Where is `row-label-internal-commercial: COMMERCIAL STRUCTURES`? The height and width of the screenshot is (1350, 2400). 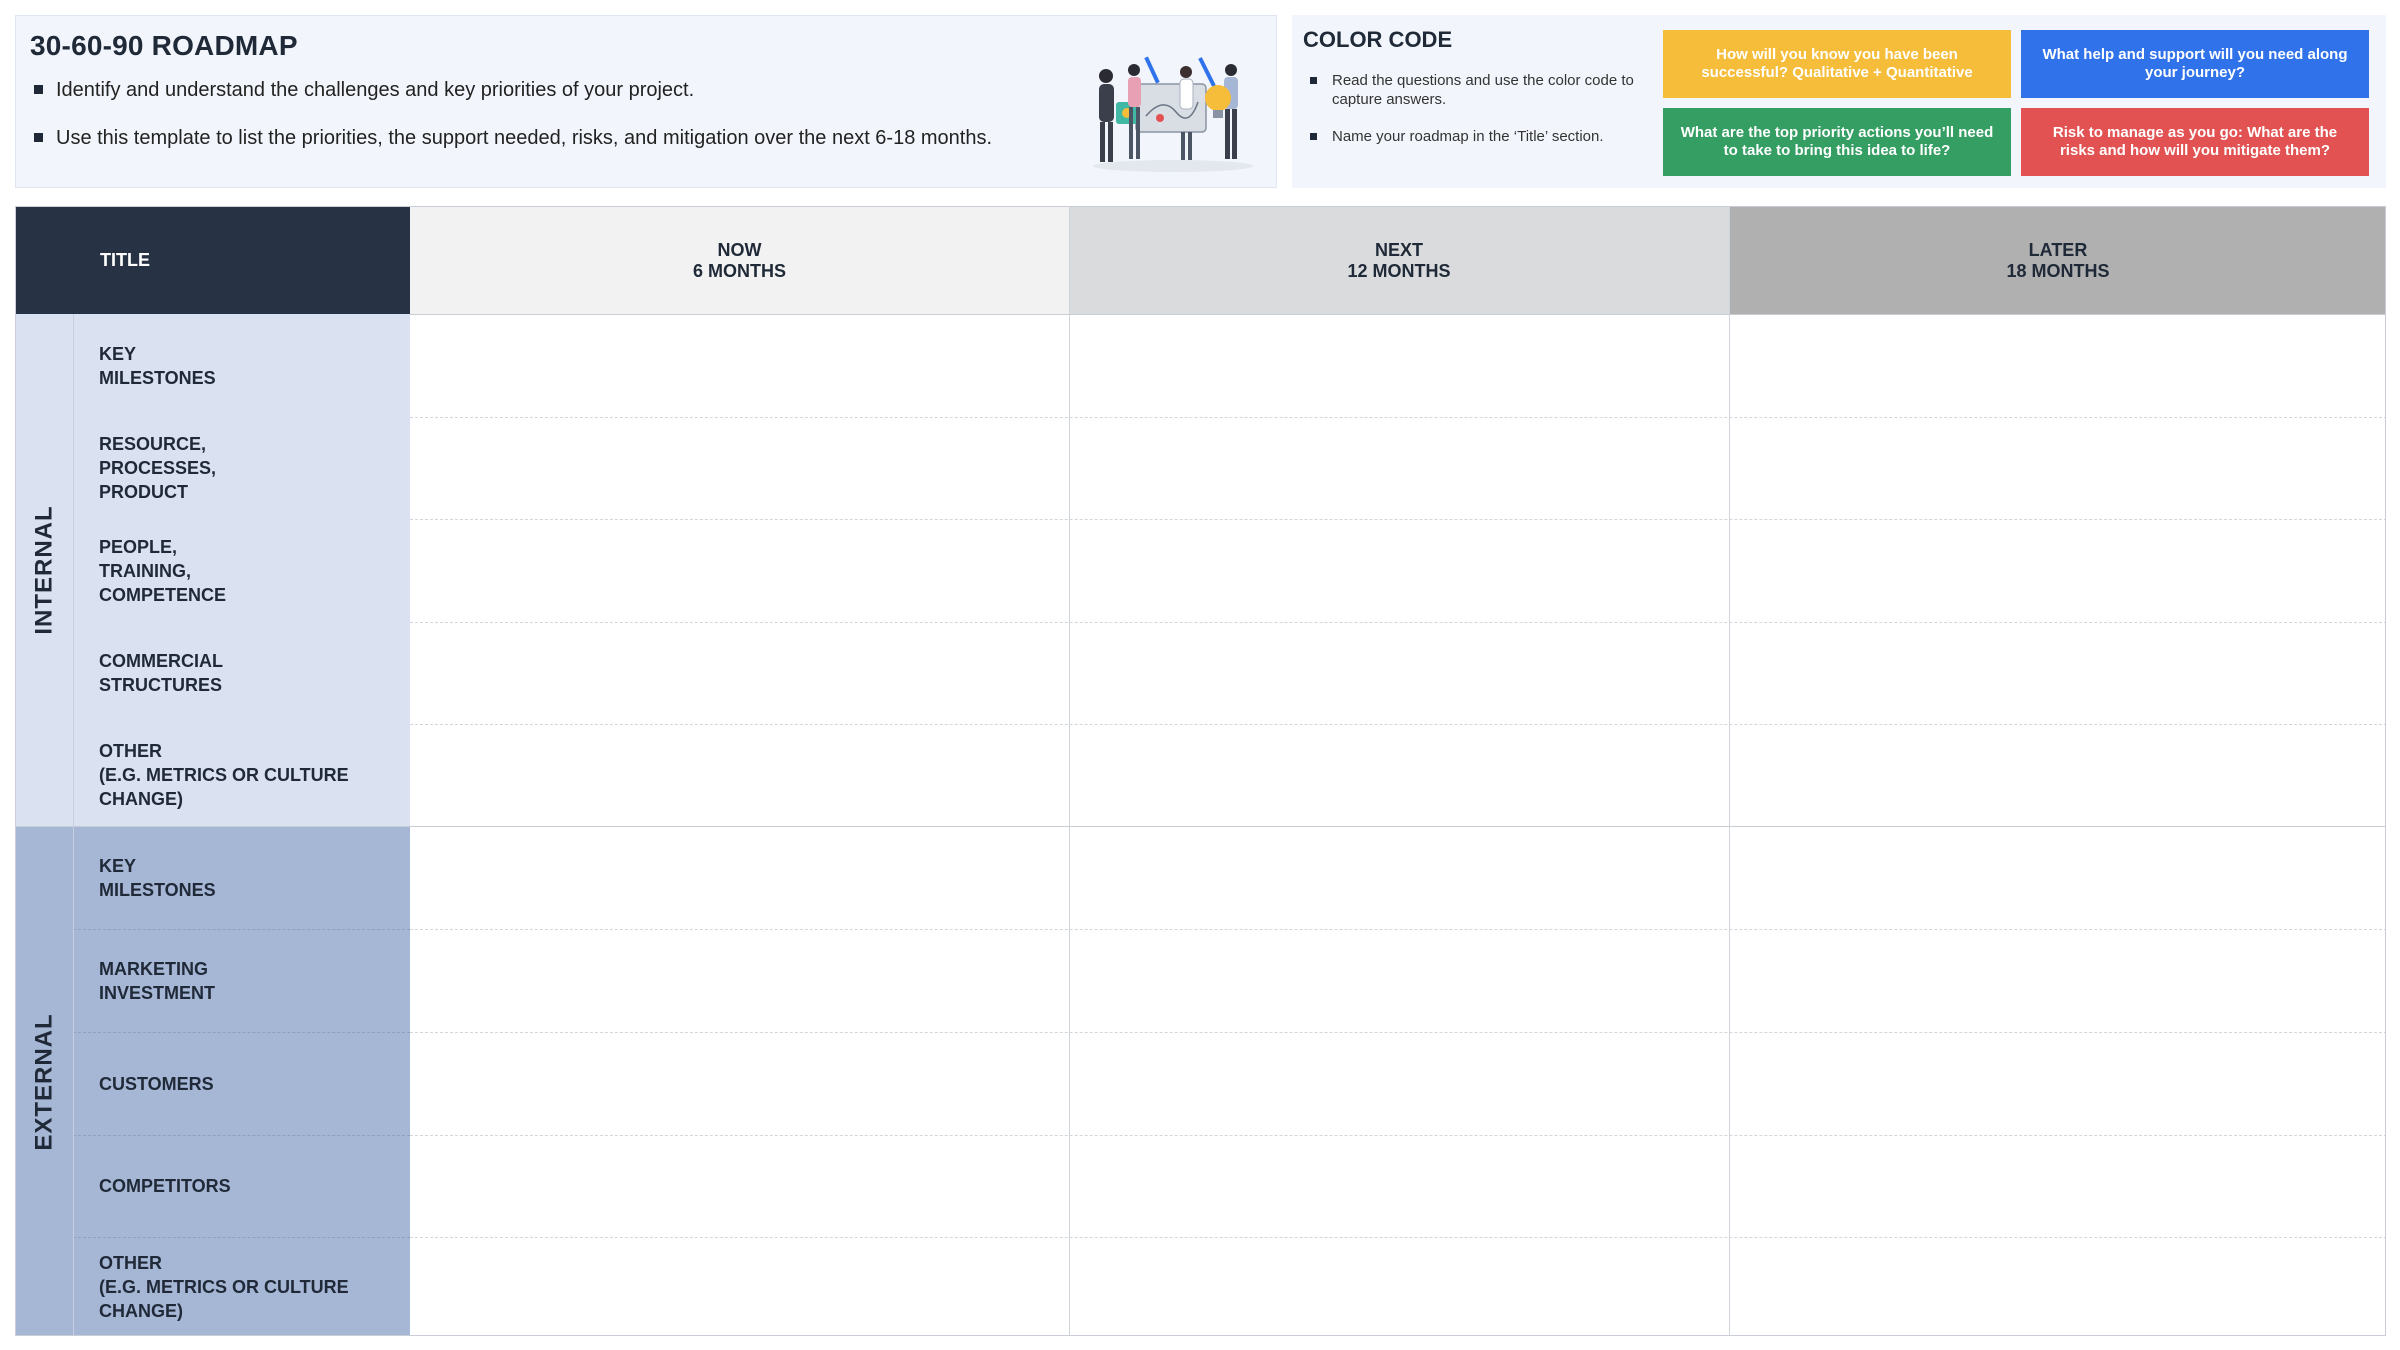
row-label-internal-commercial: COMMERCIAL STRUCTURES is located at coordinates (241, 673).